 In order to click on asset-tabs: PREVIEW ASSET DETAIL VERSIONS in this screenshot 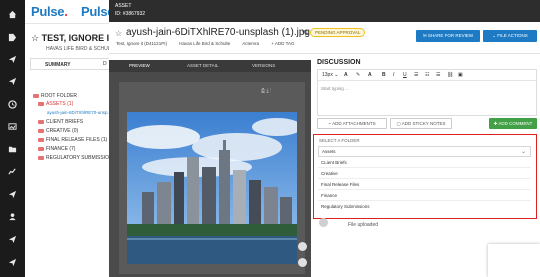, I will do `click(210, 66)`.